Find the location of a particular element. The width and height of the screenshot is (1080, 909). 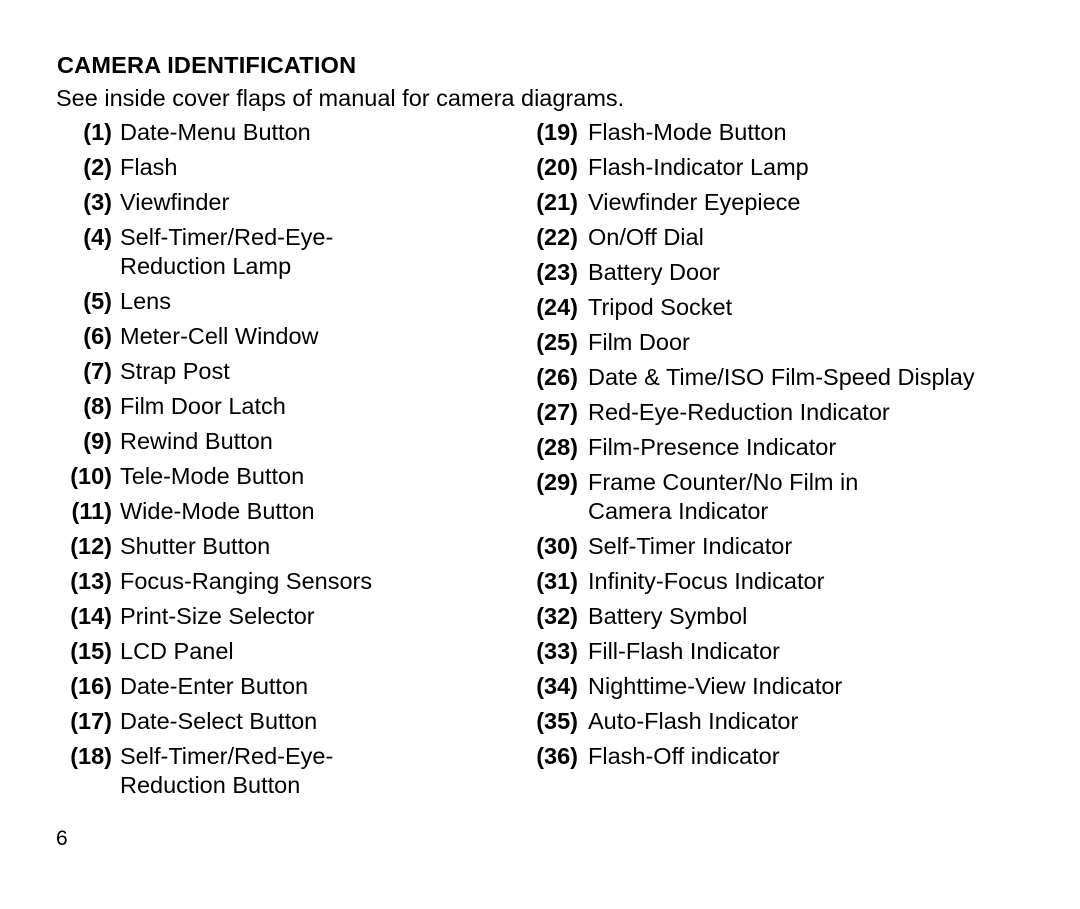

list-item-number: (4) is located at coordinates (97, 237).